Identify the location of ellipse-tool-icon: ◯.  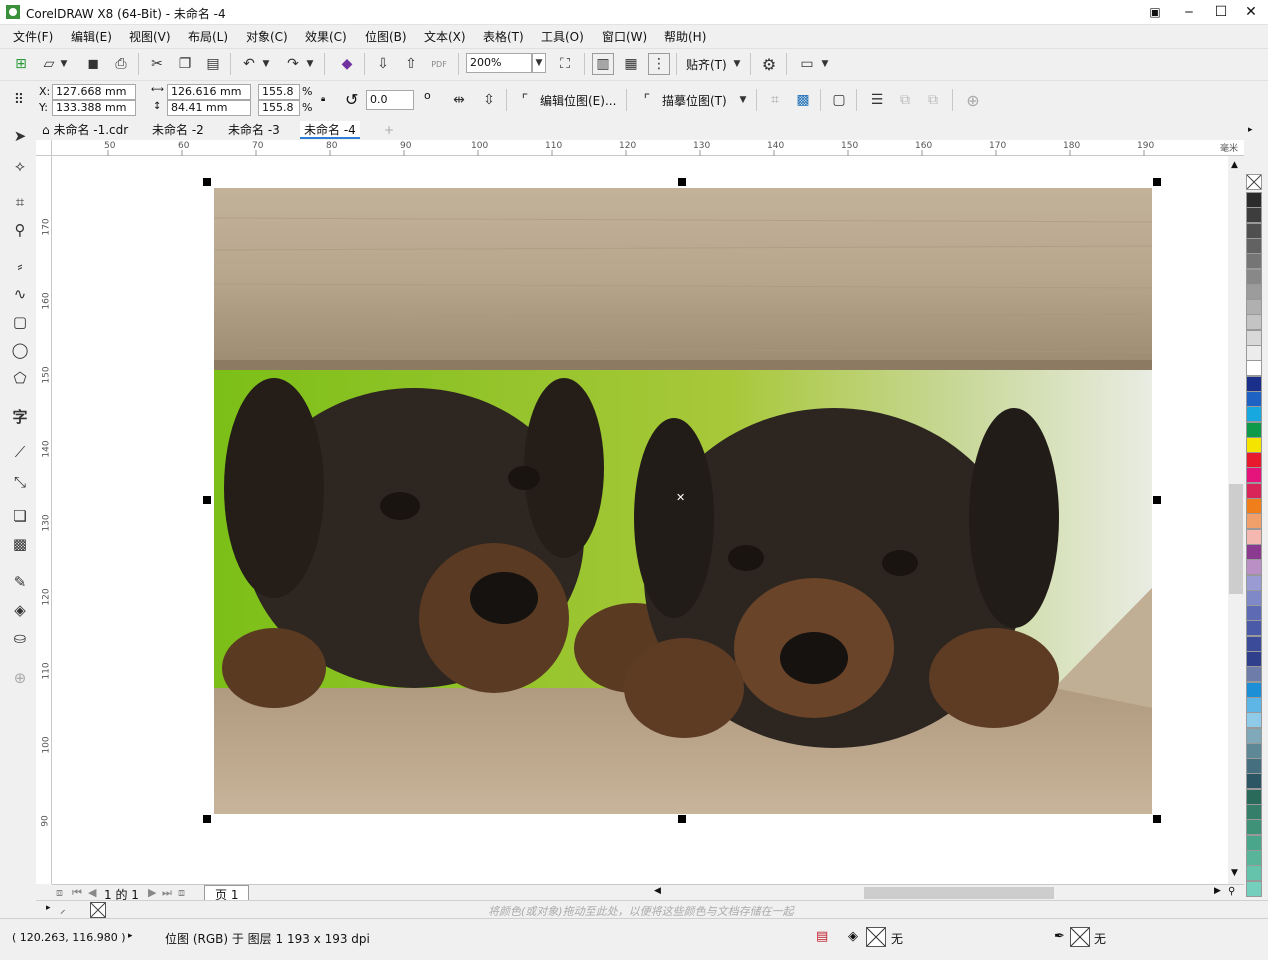
(20, 350).